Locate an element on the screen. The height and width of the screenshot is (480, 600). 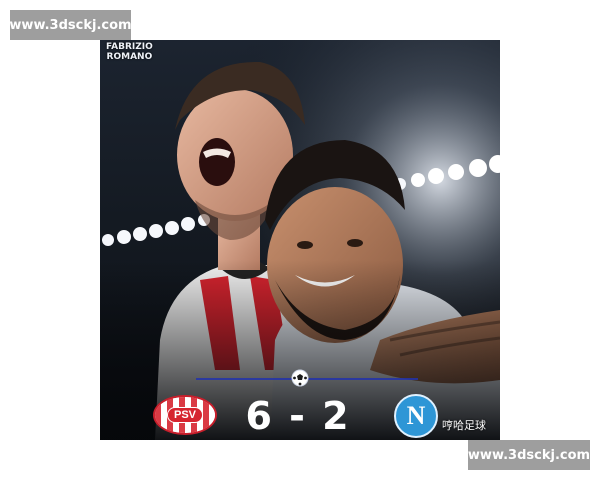
napoli-crest-icon: N is located at coordinates (416, 416).